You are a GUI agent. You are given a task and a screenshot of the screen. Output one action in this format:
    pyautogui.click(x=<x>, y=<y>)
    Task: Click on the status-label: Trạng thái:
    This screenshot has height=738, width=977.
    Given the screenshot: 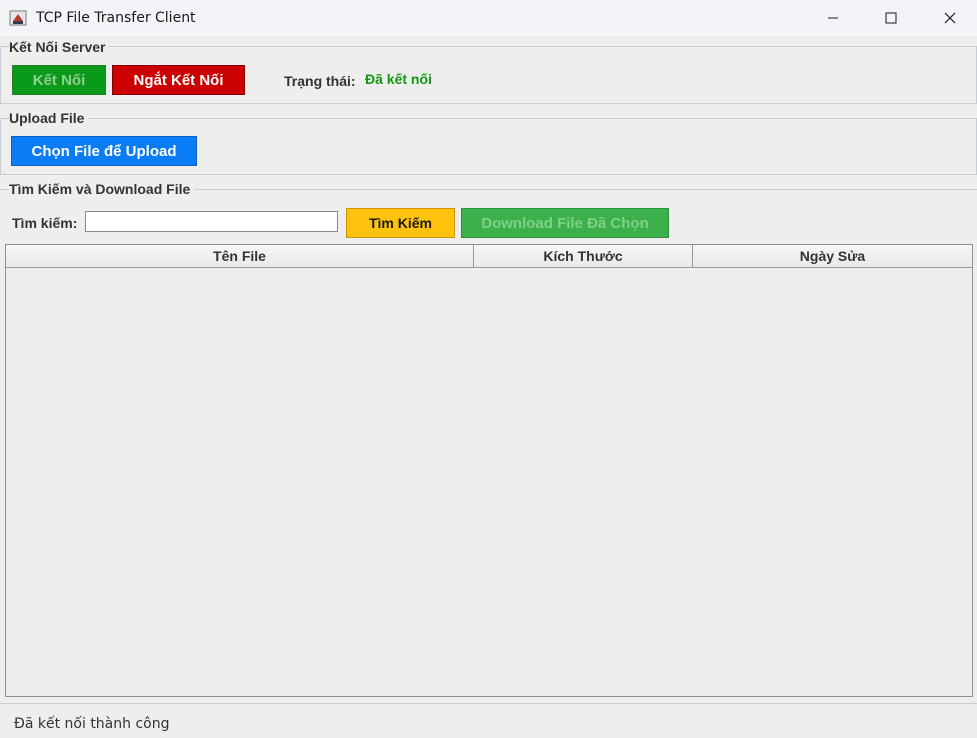 What is the action you would take?
    pyautogui.click(x=320, y=81)
    